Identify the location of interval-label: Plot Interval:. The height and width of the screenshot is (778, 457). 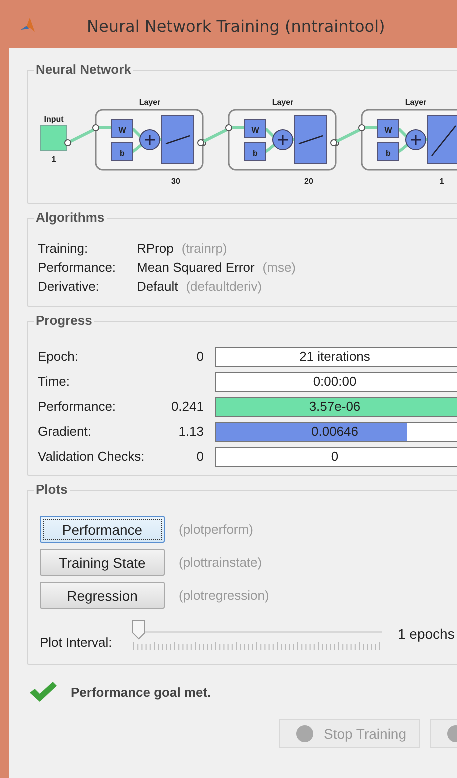
(77, 642).